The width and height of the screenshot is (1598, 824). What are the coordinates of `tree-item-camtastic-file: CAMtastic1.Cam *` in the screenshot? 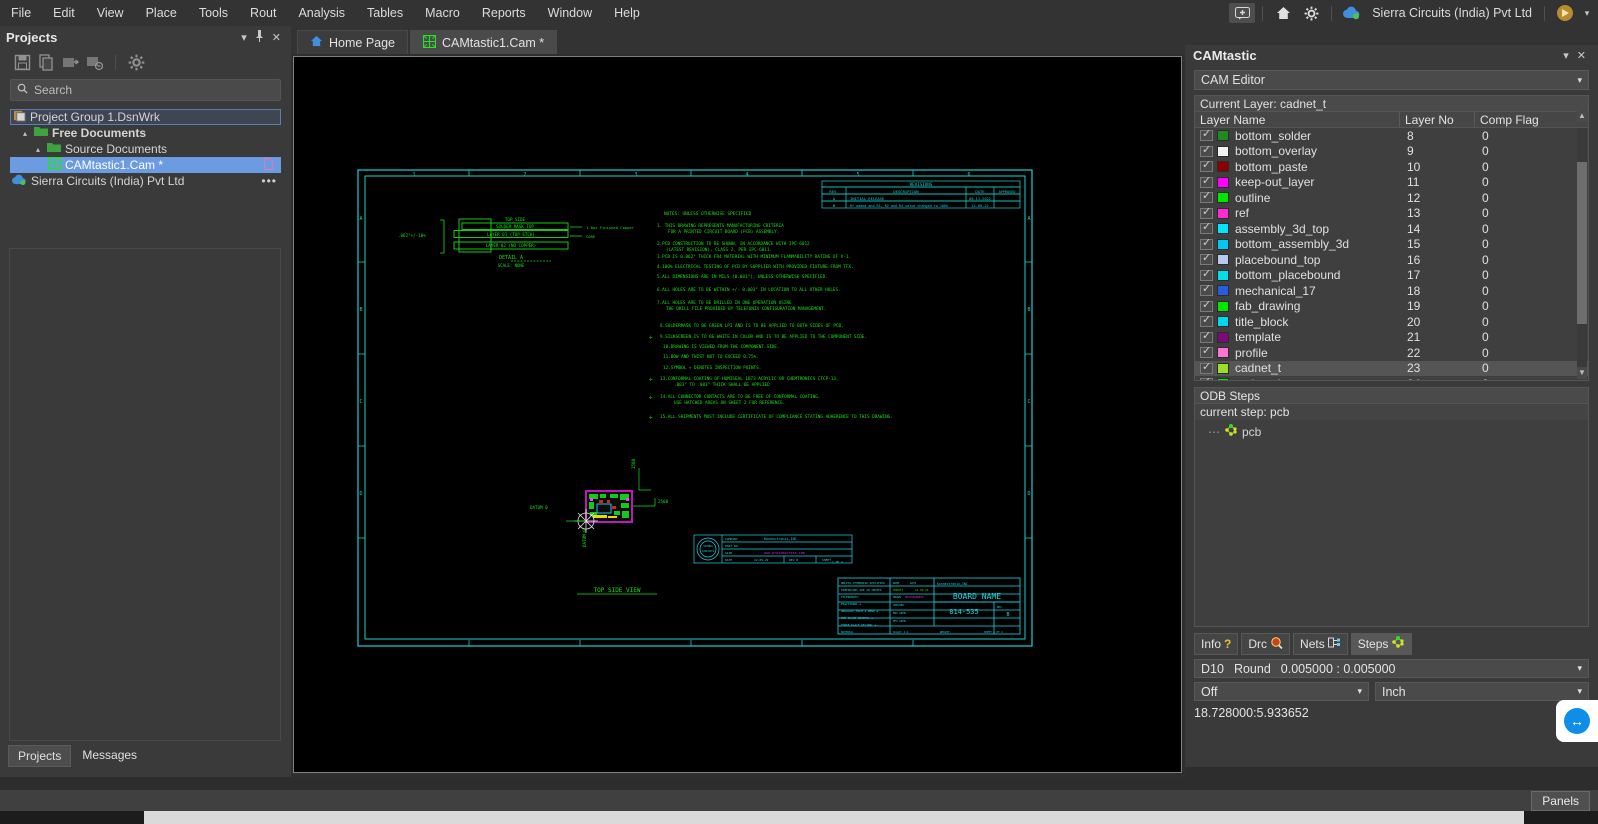 It's located at (145, 164).